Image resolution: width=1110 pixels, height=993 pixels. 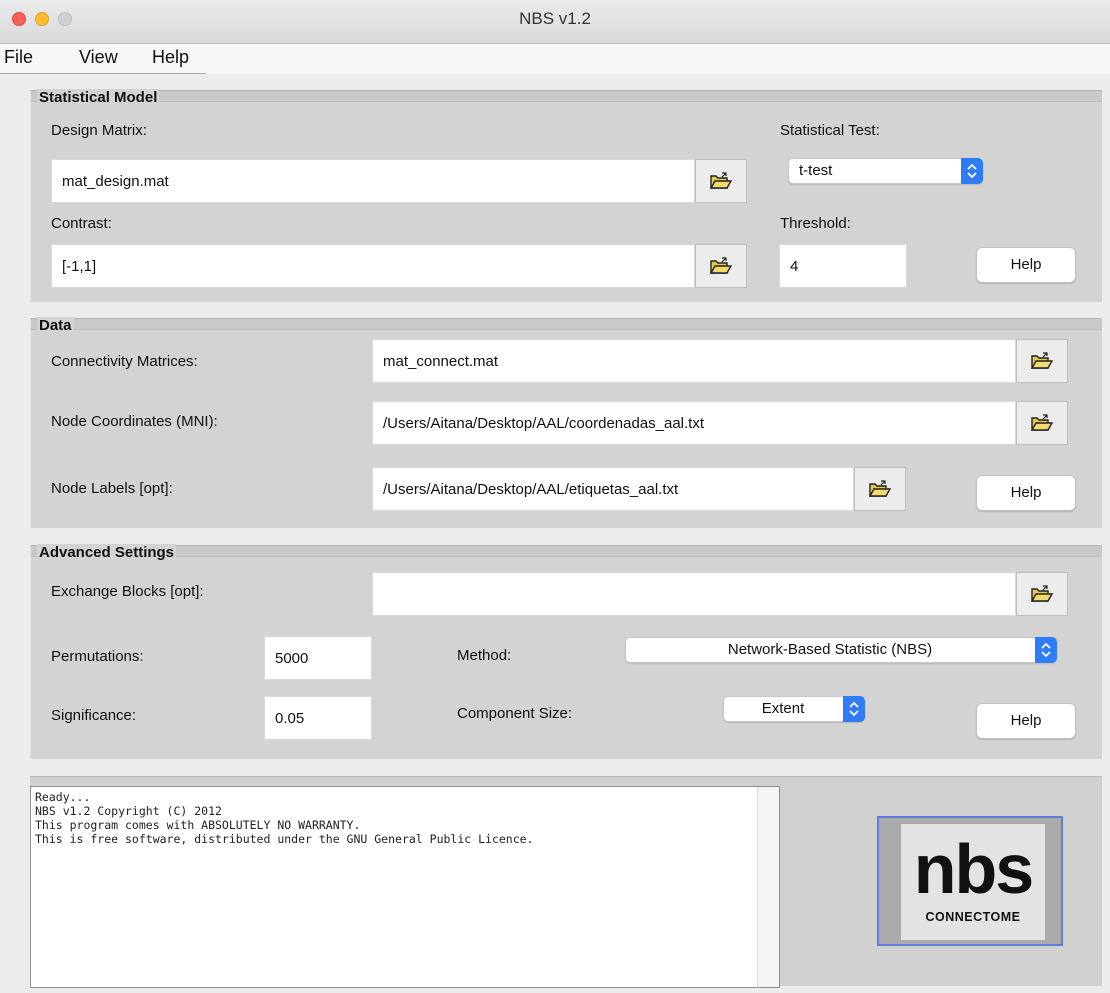 I want to click on exchange-blocks-label: Exchange Blocks [opt]:, so click(x=127, y=591).